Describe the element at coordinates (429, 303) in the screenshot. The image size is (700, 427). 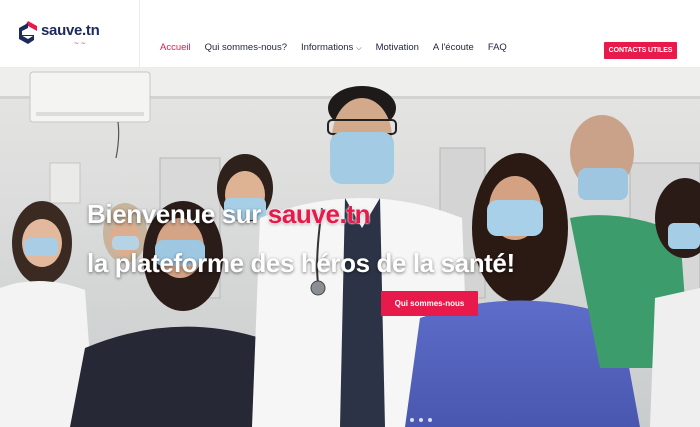
I see `qui-sommes-nous-button: Qui sommes-nous` at that location.